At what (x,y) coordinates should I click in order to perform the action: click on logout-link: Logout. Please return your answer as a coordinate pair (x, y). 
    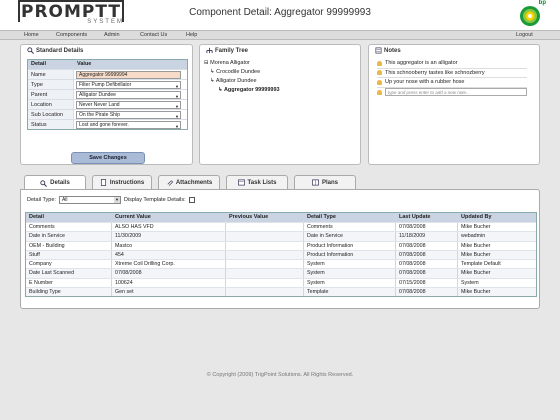
    Looking at the image, I should click on (524, 35).